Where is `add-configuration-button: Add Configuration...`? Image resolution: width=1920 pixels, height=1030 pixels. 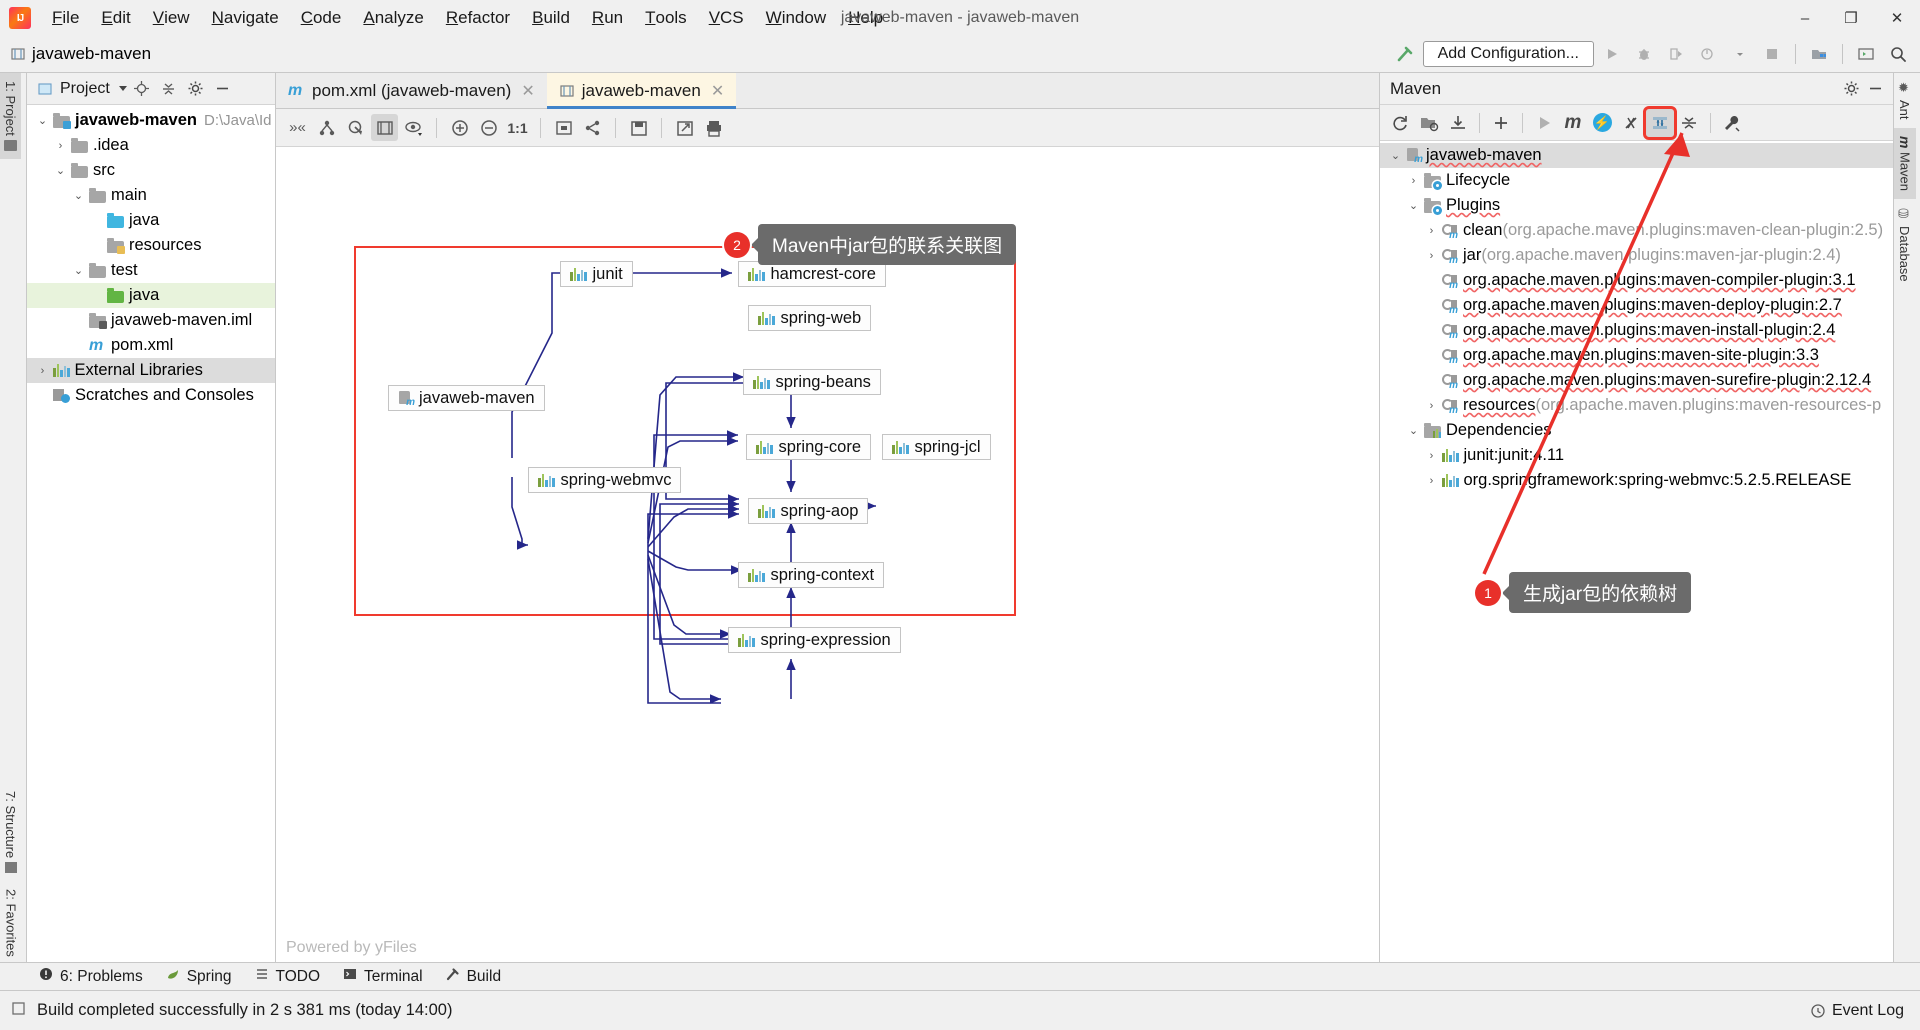 add-configuration-button: Add Configuration... is located at coordinates (1508, 54).